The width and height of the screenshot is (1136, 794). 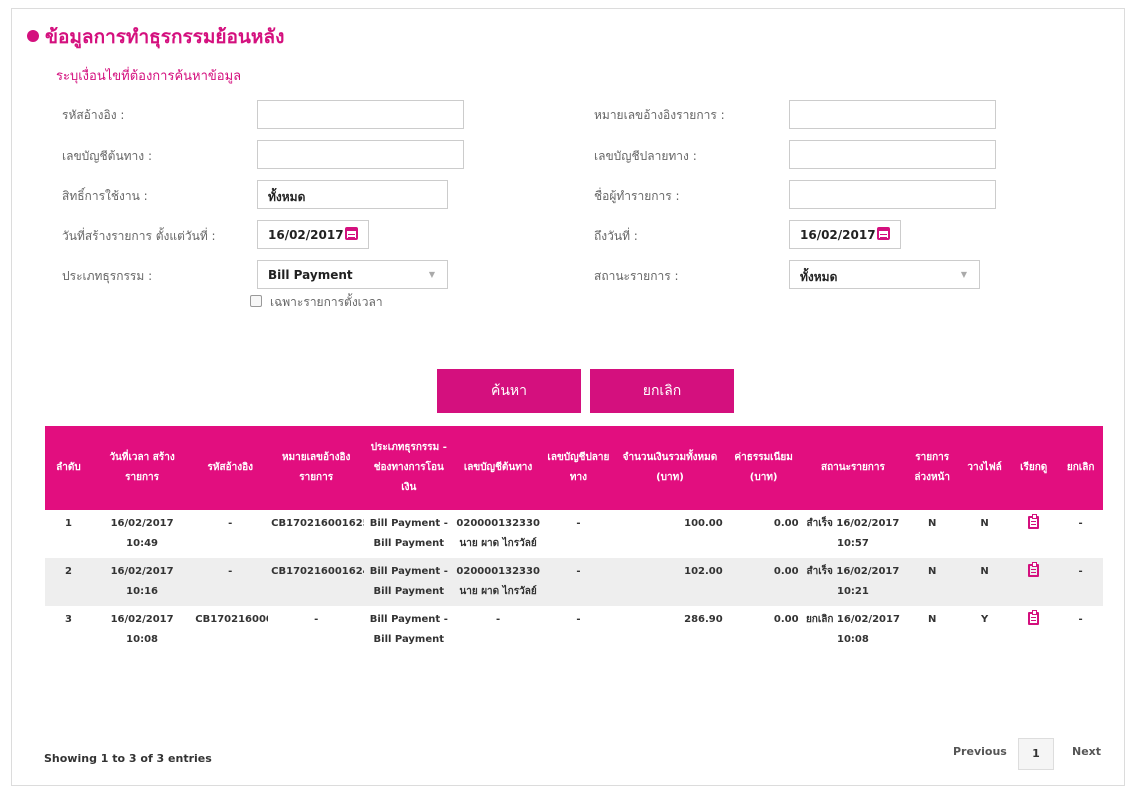 What do you see at coordinates (165, 37) in the screenshot?
I see `page-title-text: ข้อมูลการทำธุรกรรมย้อนหลัง` at bounding box center [165, 37].